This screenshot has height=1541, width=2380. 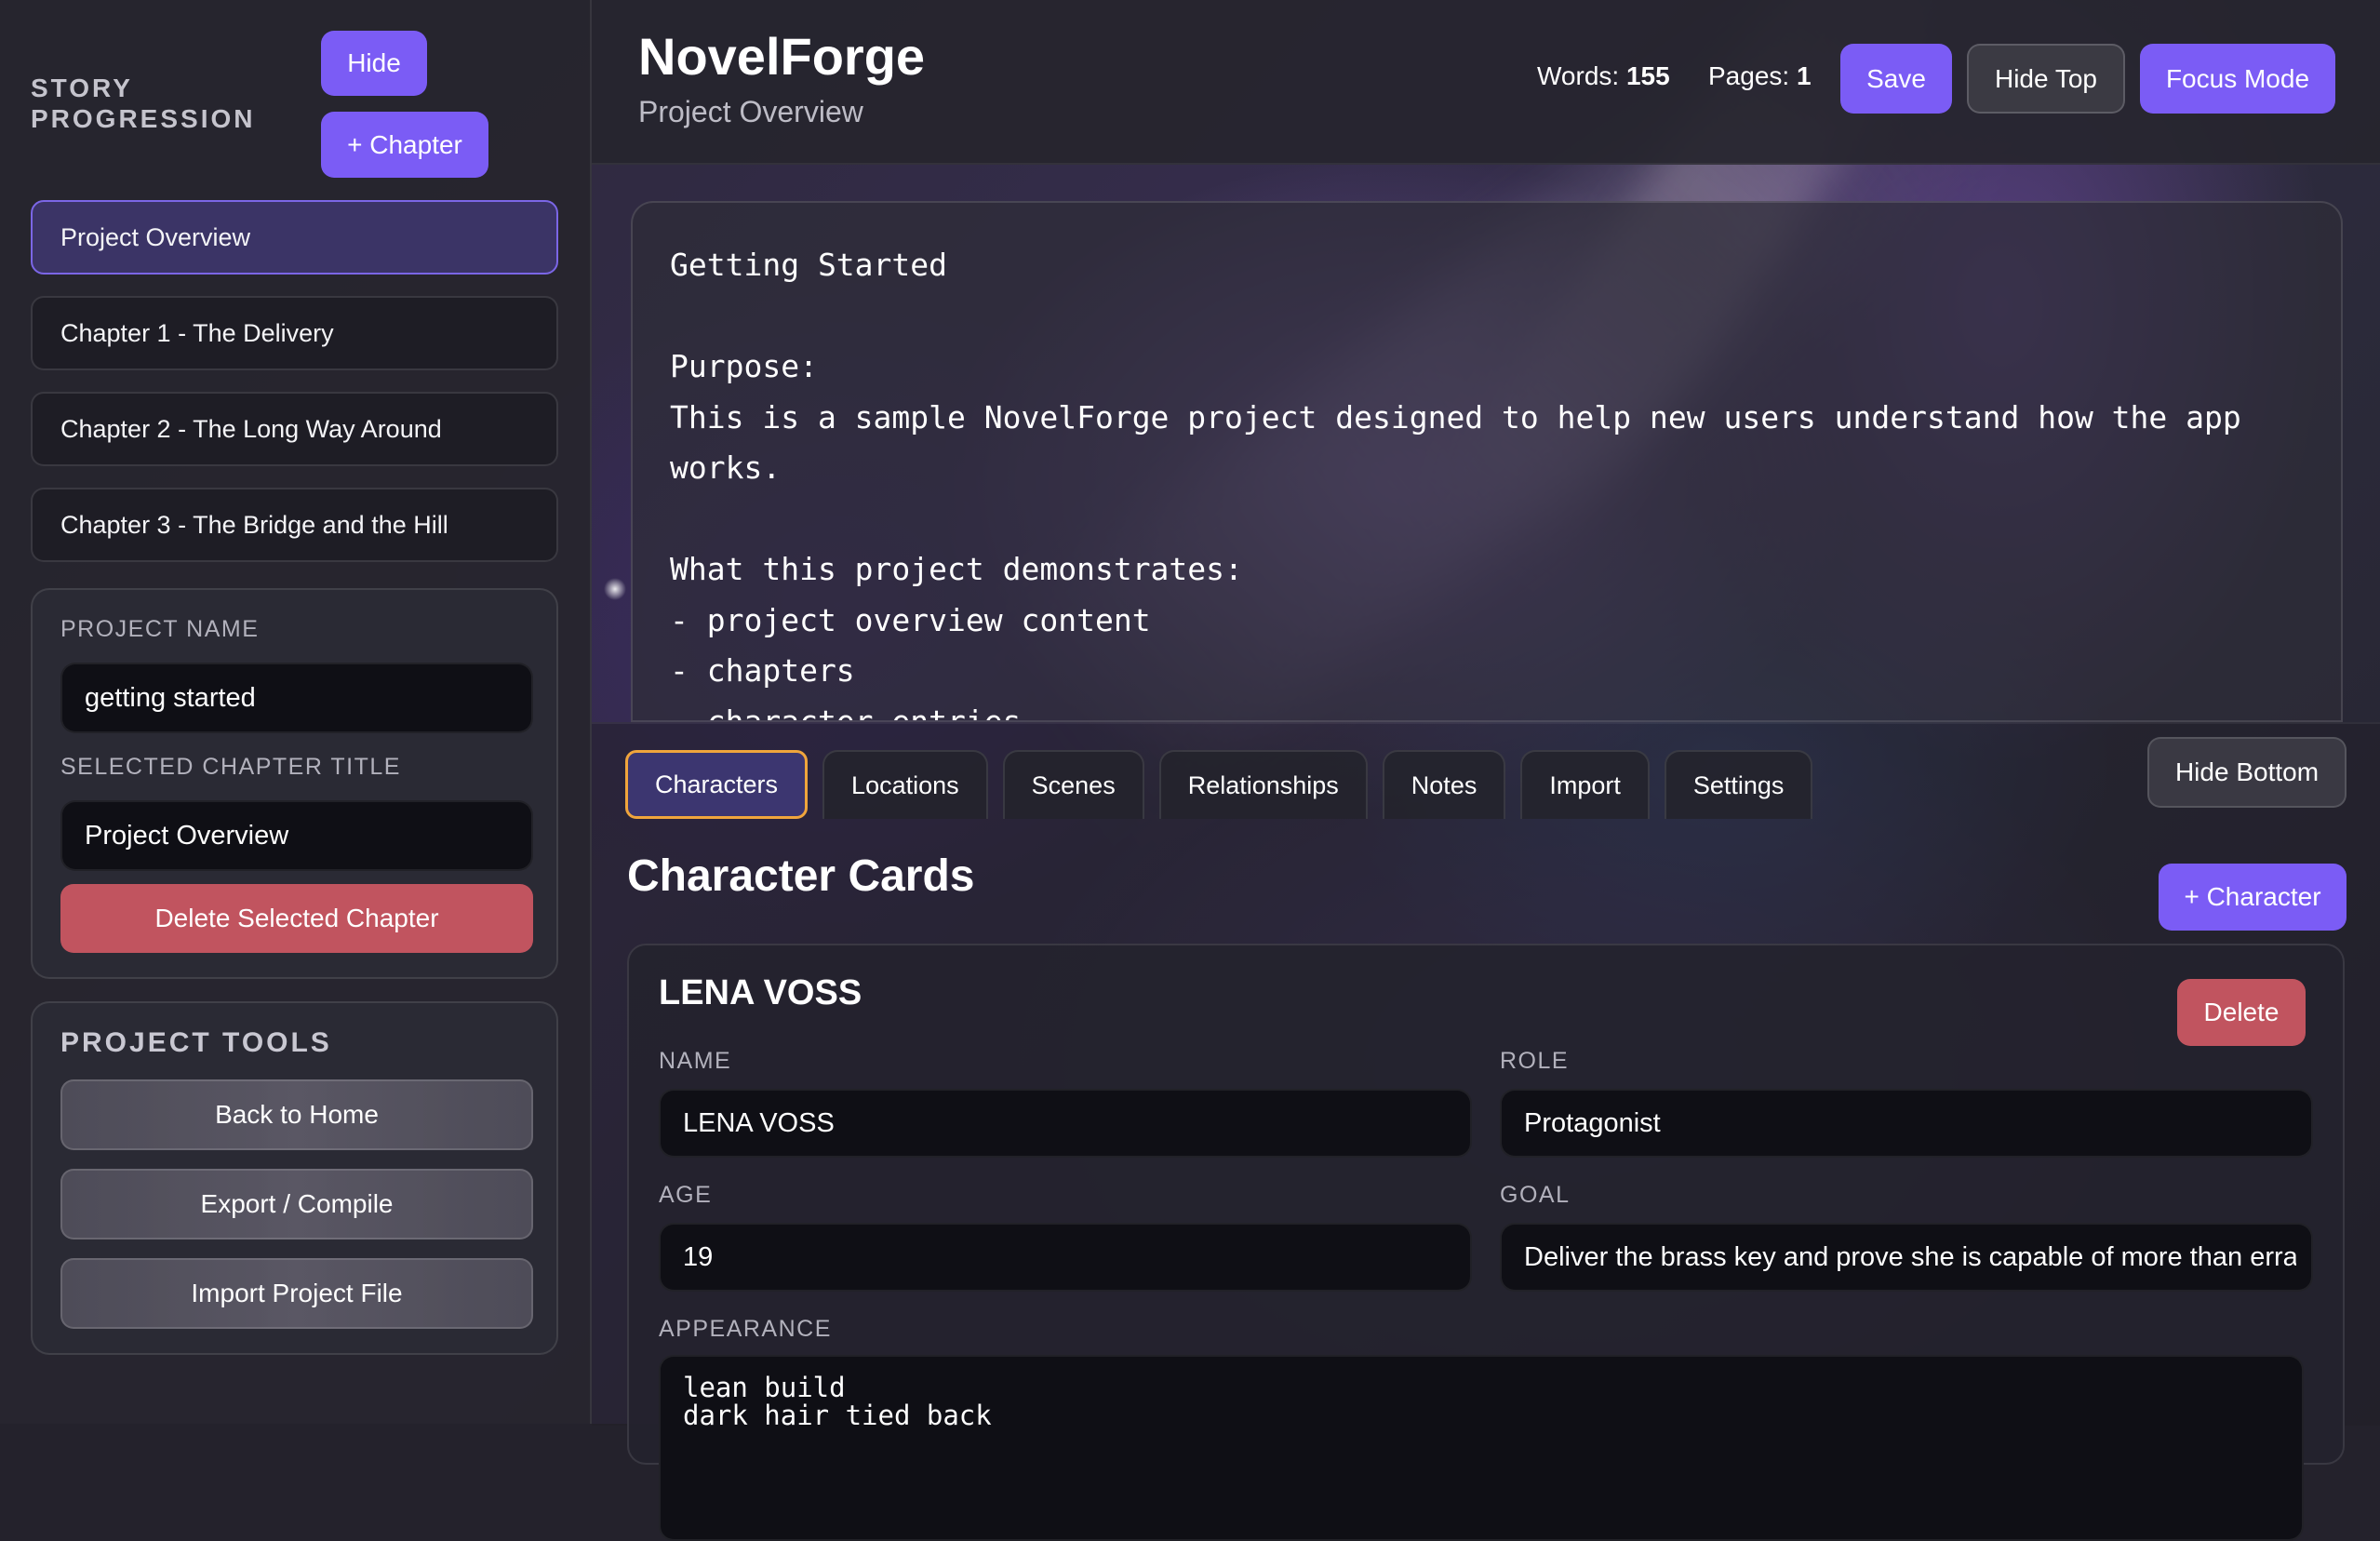 I want to click on app-title: NovelForge, so click(x=782, y=56).